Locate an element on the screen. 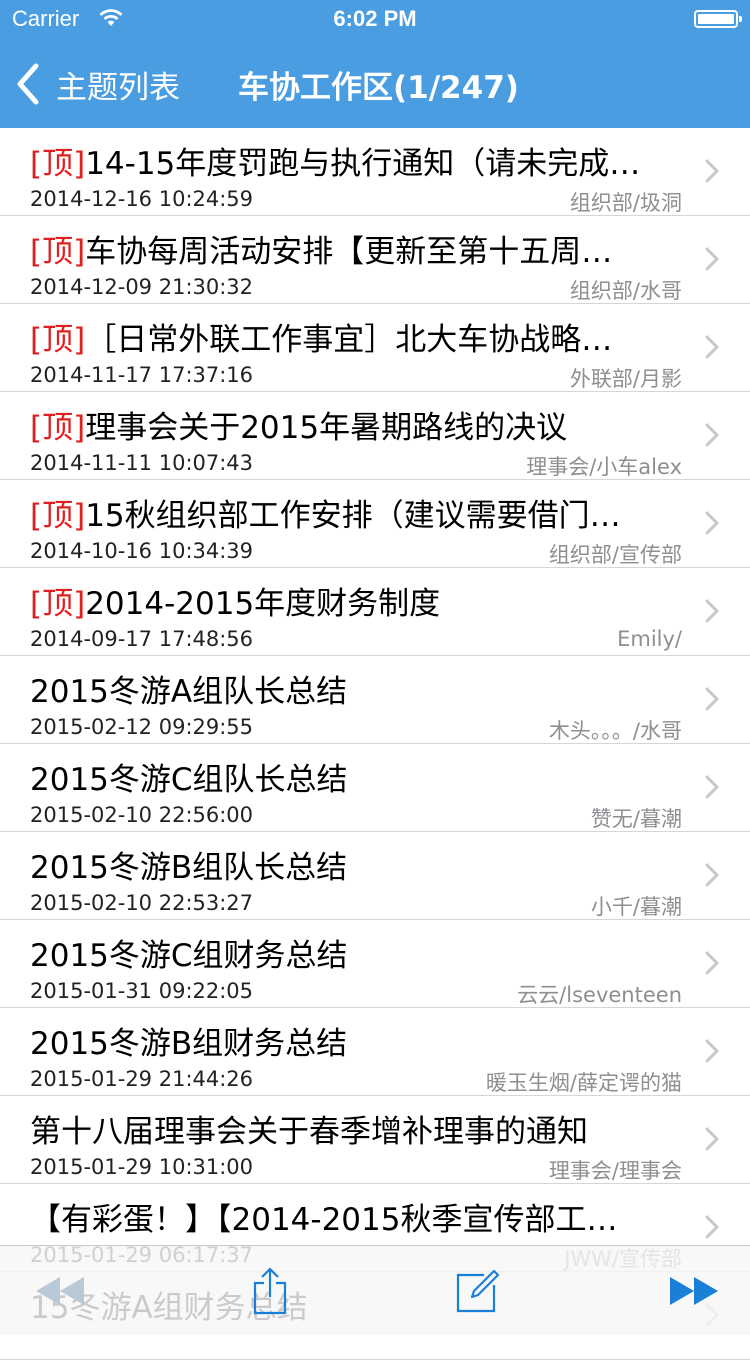 The height and width of the screenshot is (1360, 750). battery-icon is located at coordinates (718, 19).